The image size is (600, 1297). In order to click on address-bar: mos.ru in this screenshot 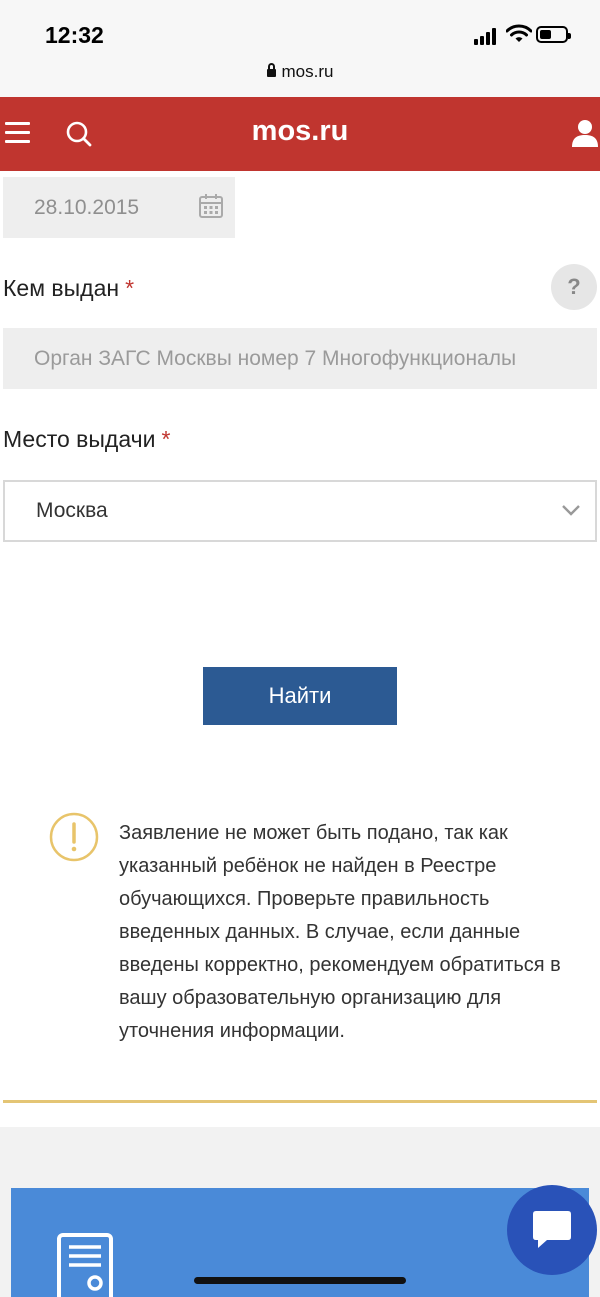, I will do `click(300, 72)`.